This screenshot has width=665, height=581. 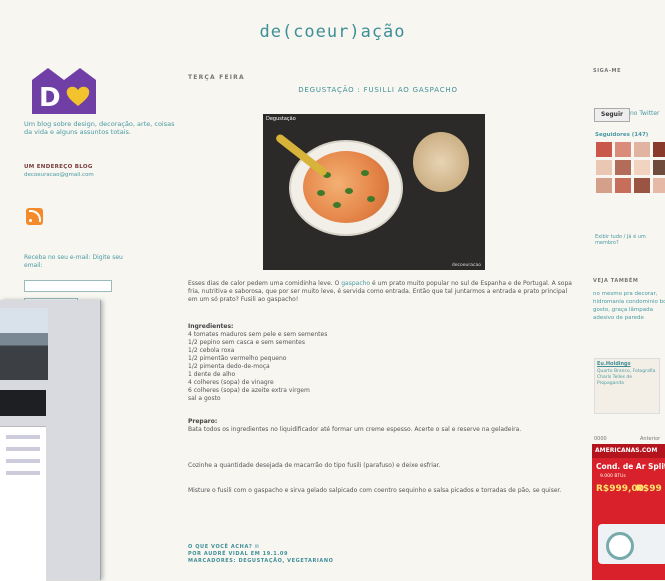 What do you see at coordinates (649, 489) in the screenshot?
I see `ad-price-installment: R$99` at bounding box center [649, 489].